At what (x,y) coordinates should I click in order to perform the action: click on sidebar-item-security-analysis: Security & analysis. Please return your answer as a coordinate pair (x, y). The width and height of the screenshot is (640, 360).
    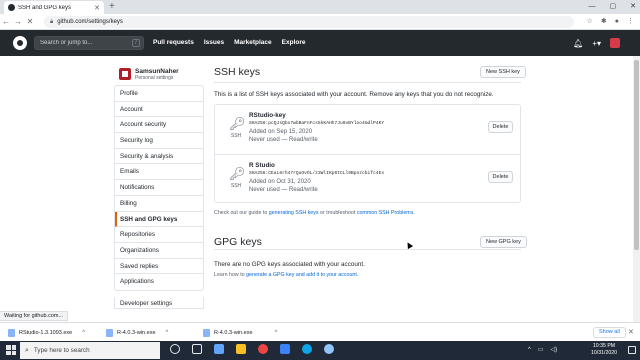
    Looking at the image, I should click on (159, 157).